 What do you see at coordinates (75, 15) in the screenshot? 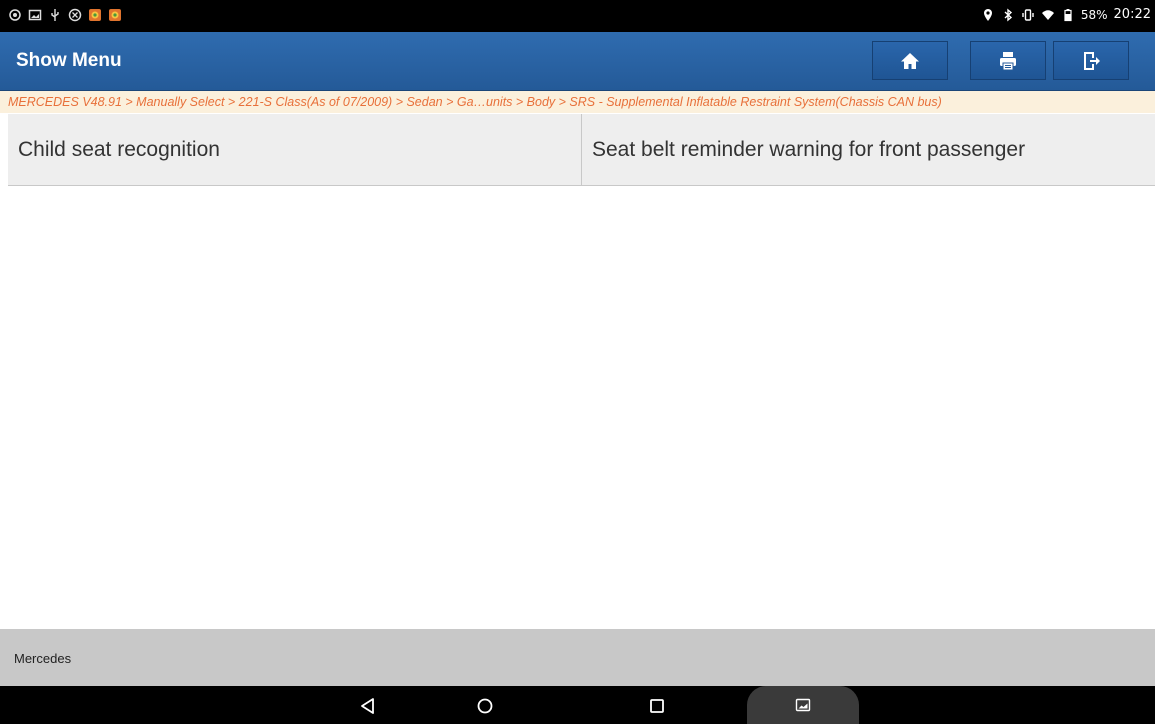
I see `settings-icon` at bounding box center [75, 15].